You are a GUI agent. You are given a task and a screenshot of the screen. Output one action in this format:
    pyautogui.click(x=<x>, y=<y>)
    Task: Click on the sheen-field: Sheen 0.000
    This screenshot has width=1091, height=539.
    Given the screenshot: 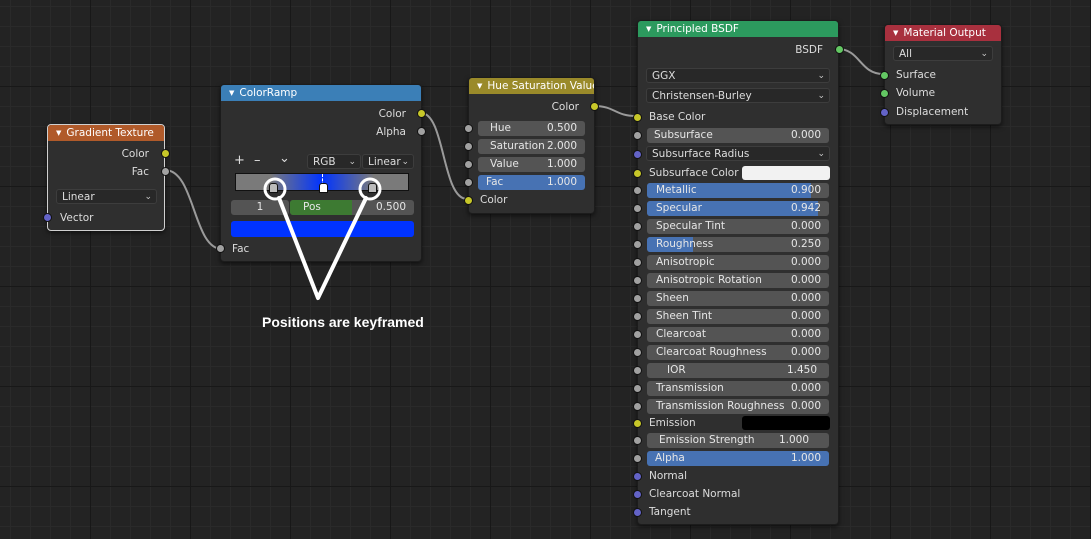 What is the action you would take?
    pyautogui.click(x=738, y=298)
    